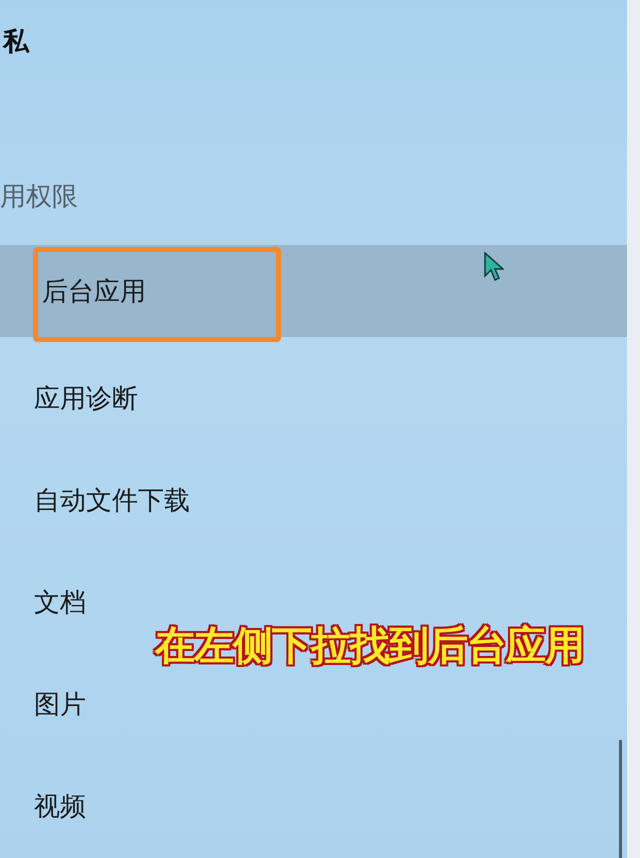 The height and width of the screenshot is (858, 640). Describe the element at coordinates (43, 705) in the screenshot. I see `sidebar-item: 图片` at that location.